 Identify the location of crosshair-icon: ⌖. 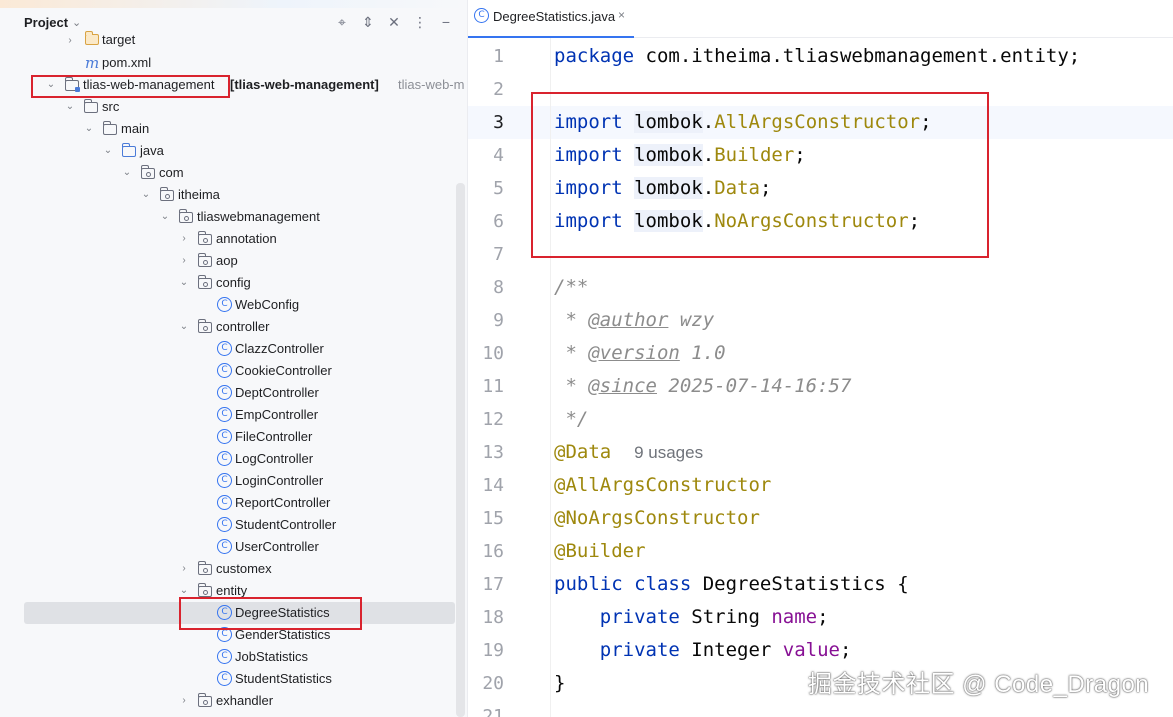
(342, 22).